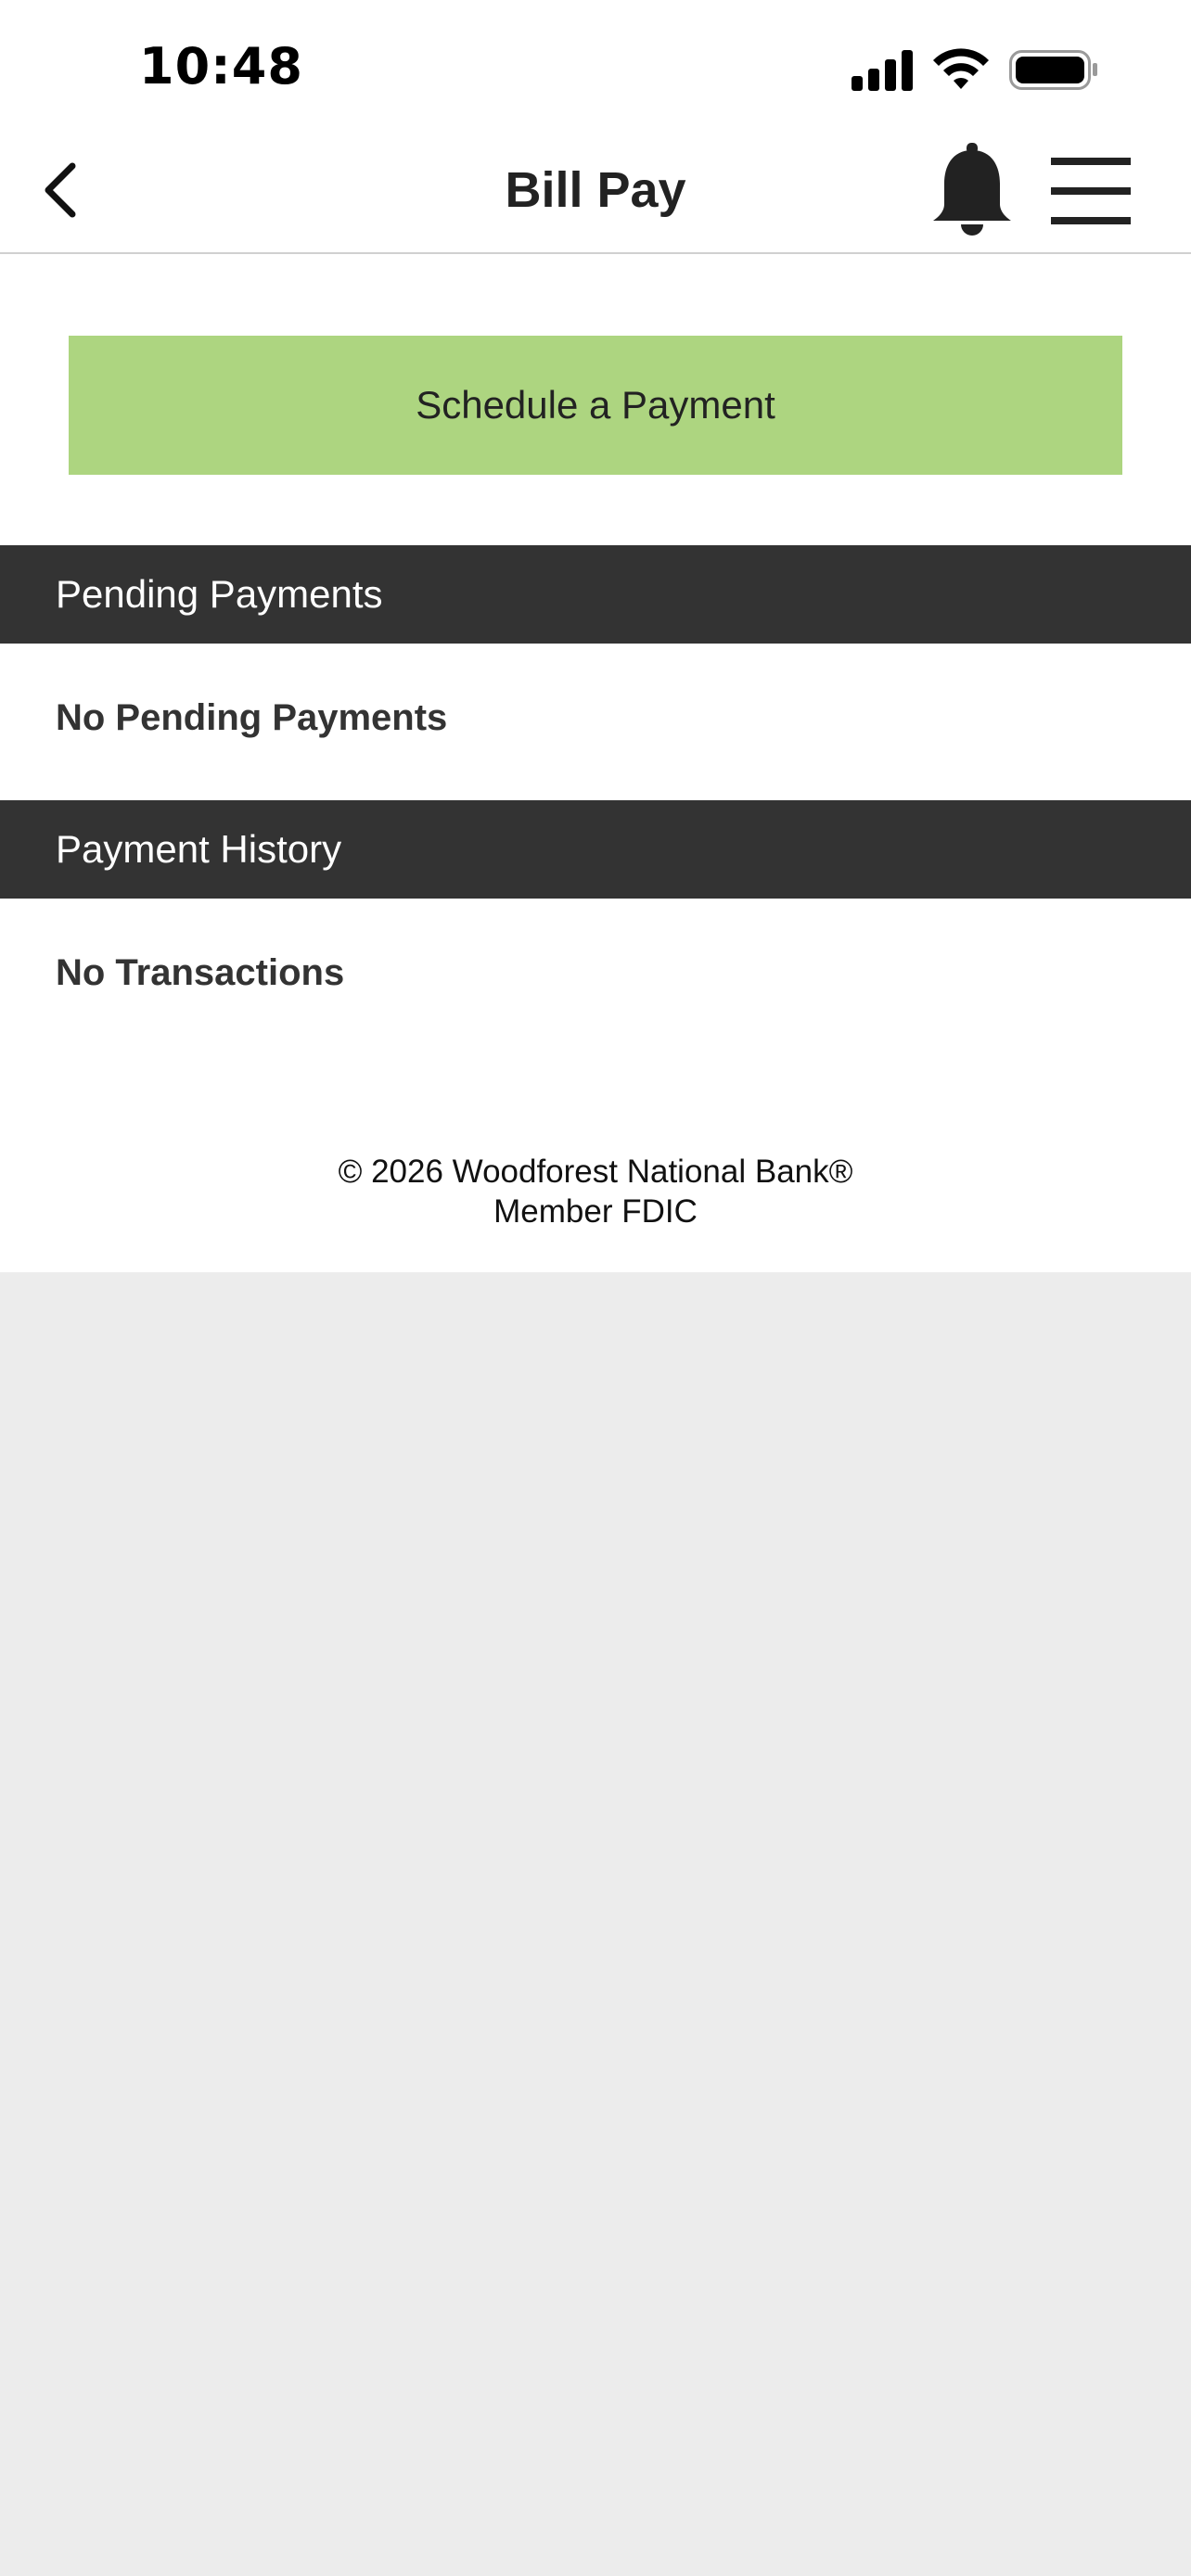  I want to click on payment-history-empty: No Transactions, so click(200, 972).